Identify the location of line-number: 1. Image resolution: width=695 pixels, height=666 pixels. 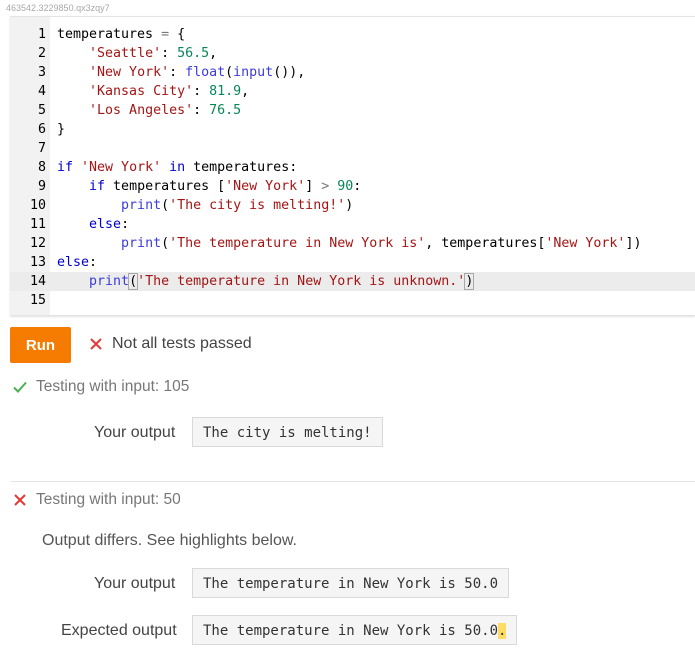
(41, 34).